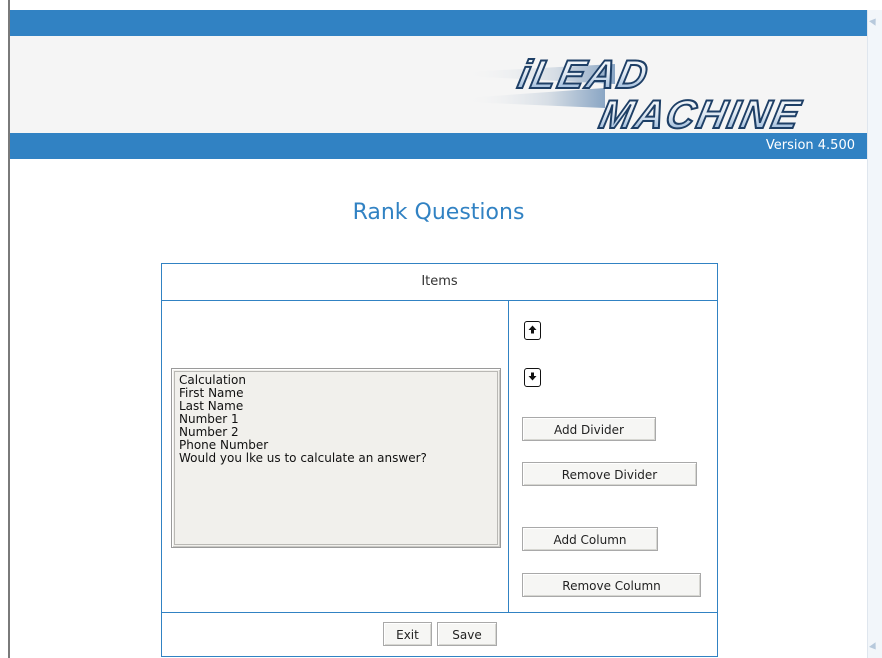 Image resolution: width=882 pixels, height=658 pixels. Describe the element at coordinates (701, 111) in the screenshot. I see `svg-text: MACHINE` at that location.